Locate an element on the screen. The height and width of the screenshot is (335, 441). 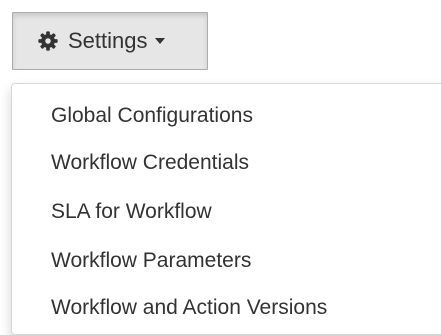
caret-down-icon is located at coordinates (159, 41).